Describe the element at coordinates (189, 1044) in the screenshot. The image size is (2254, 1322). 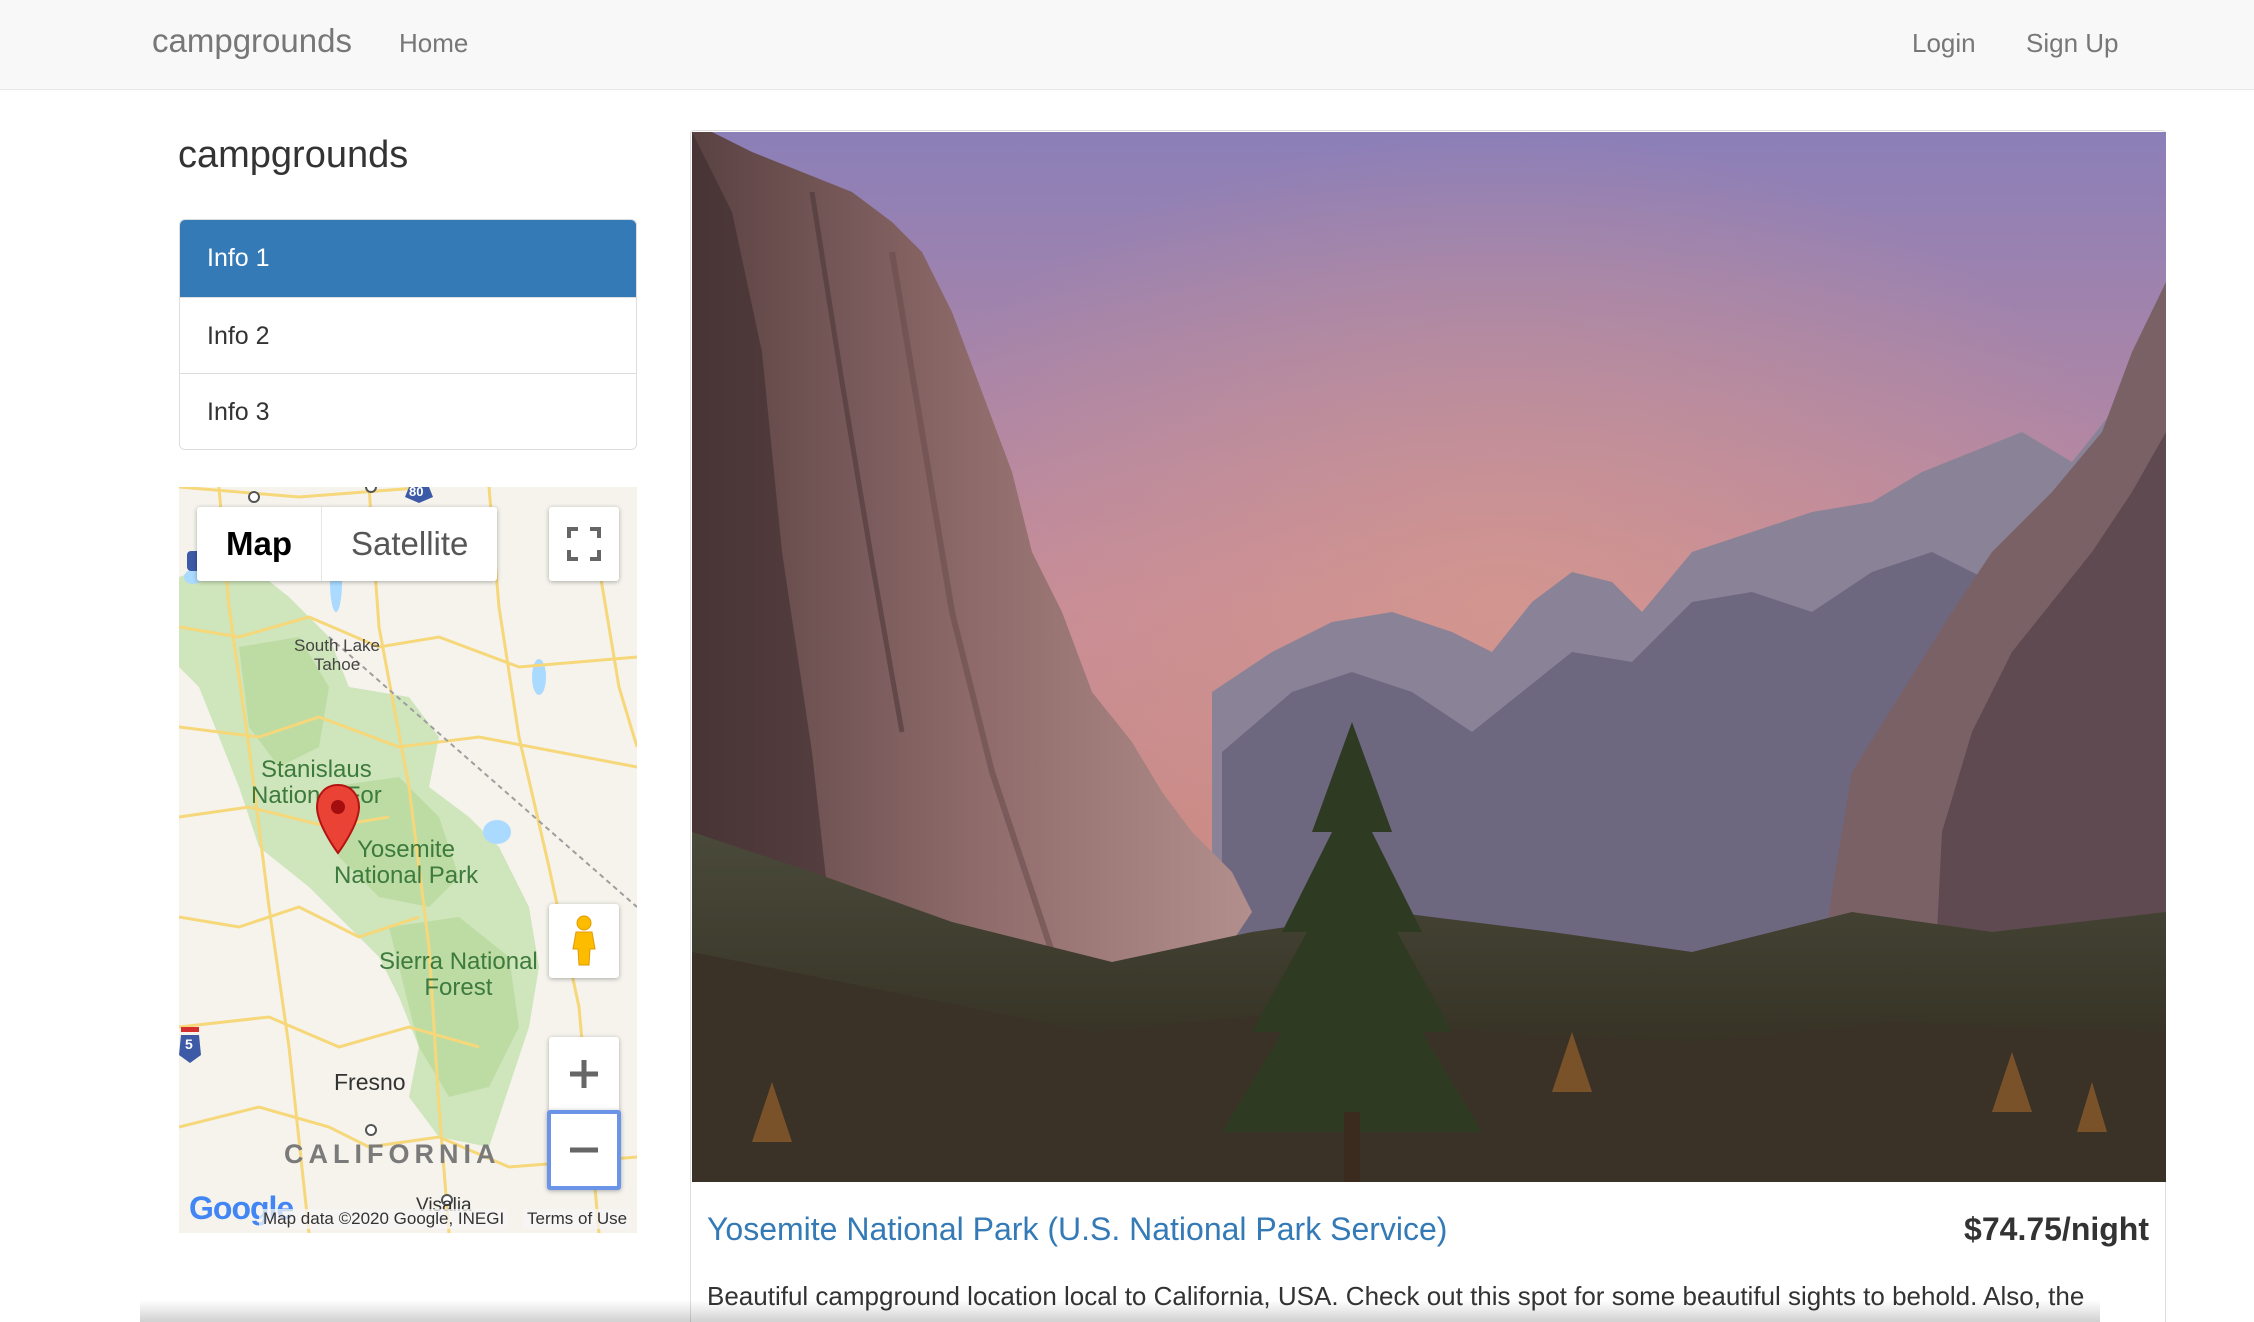
I see `highway-5-label: 5` at that location.